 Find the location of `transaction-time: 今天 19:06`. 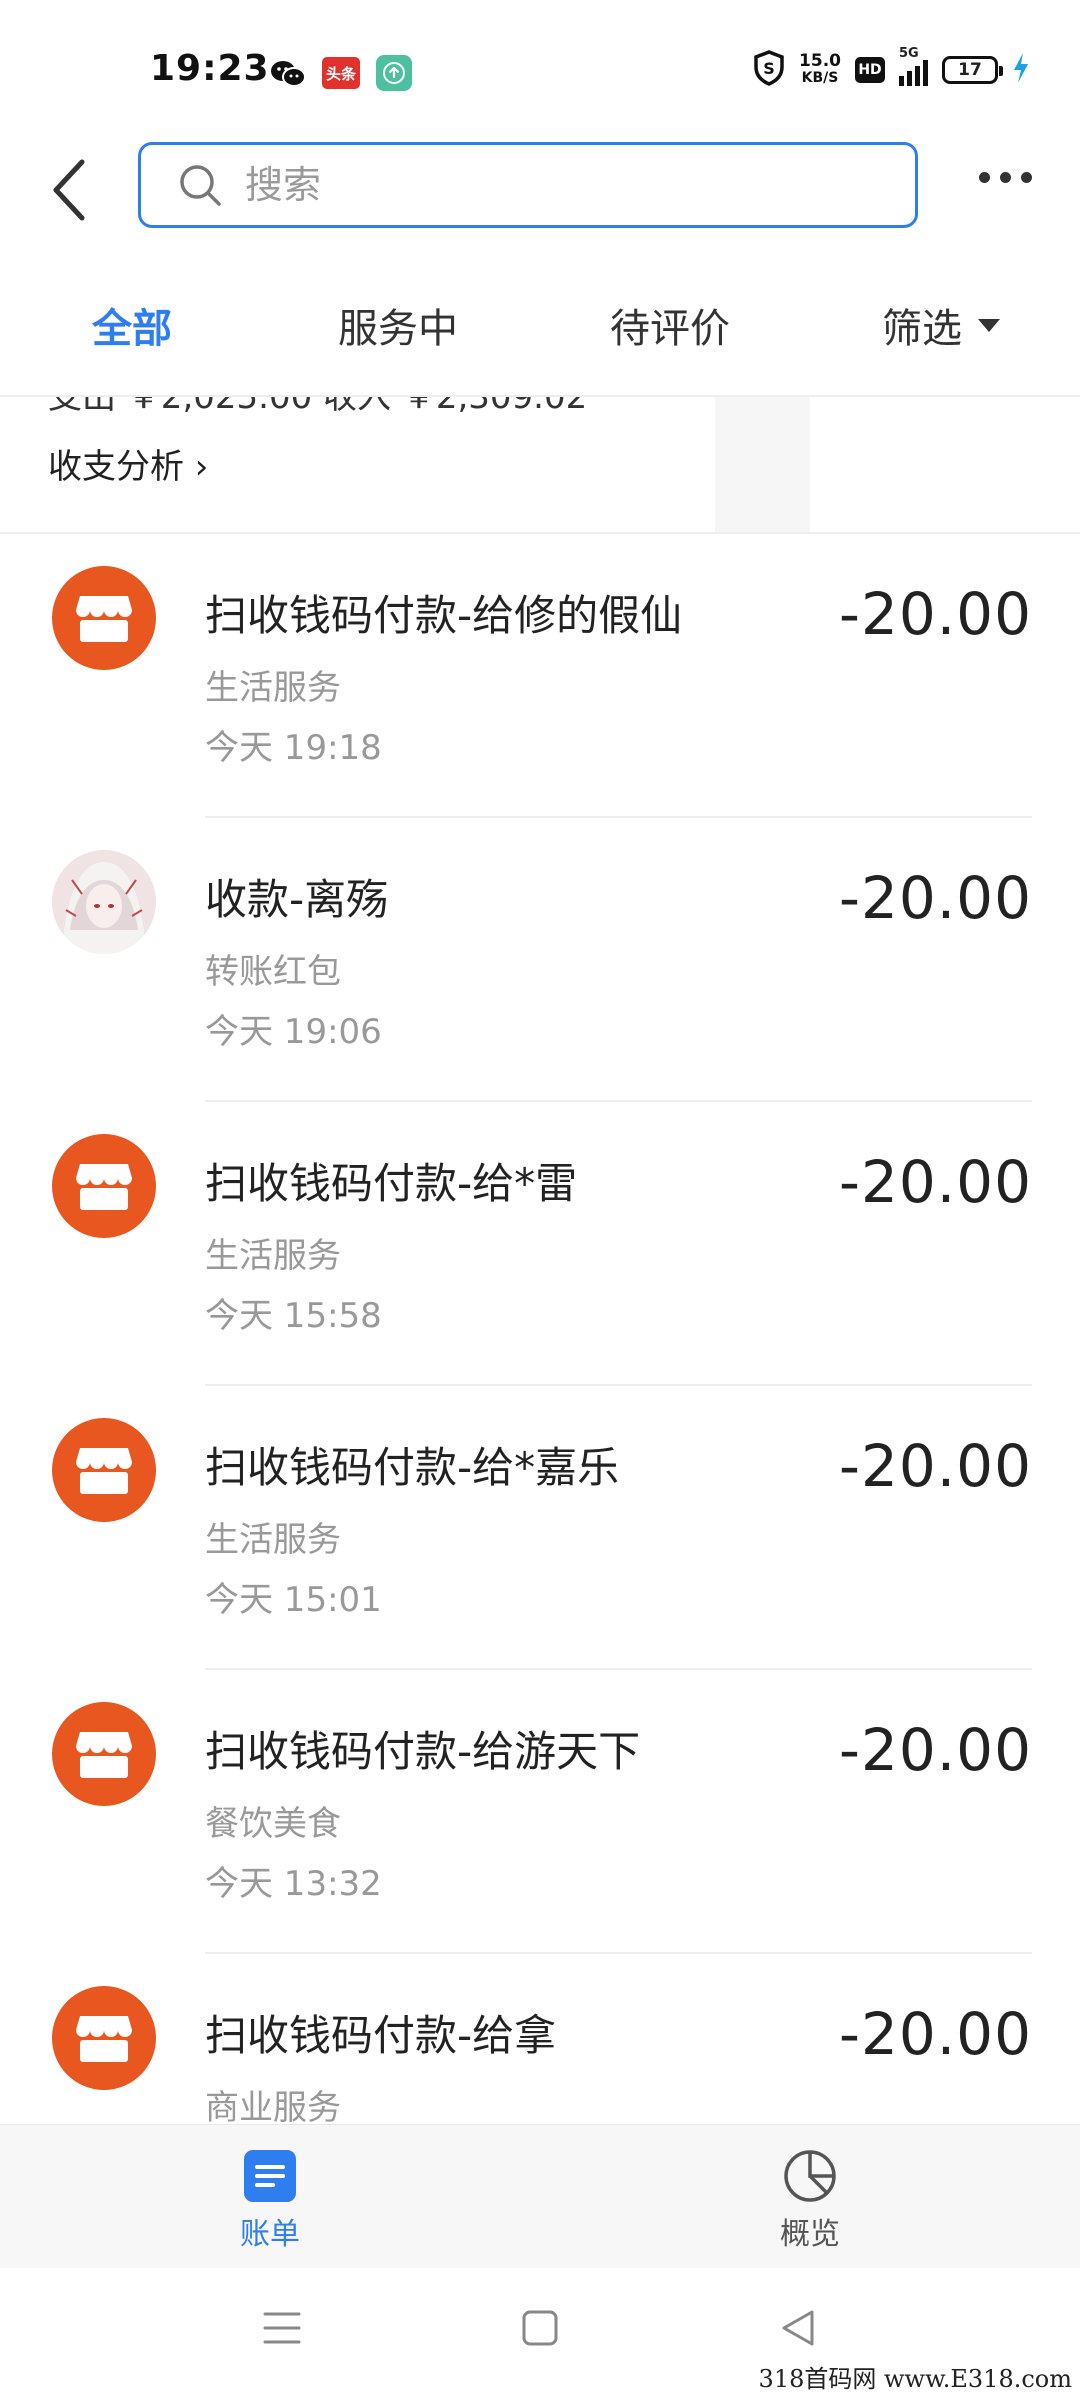

transaction-time: 今天 19:06 is located at coordinates (293, 1032).